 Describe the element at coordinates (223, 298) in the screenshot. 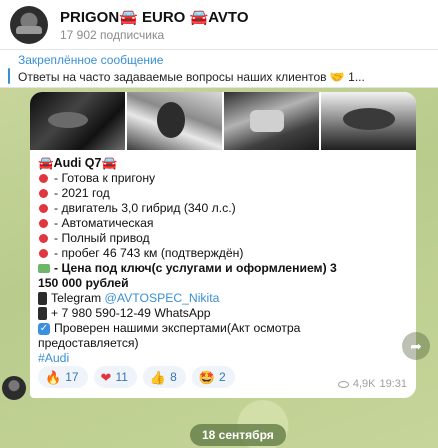

I see `telegram-line: Telegram @AVTOSPEC_Nikita` at that location.